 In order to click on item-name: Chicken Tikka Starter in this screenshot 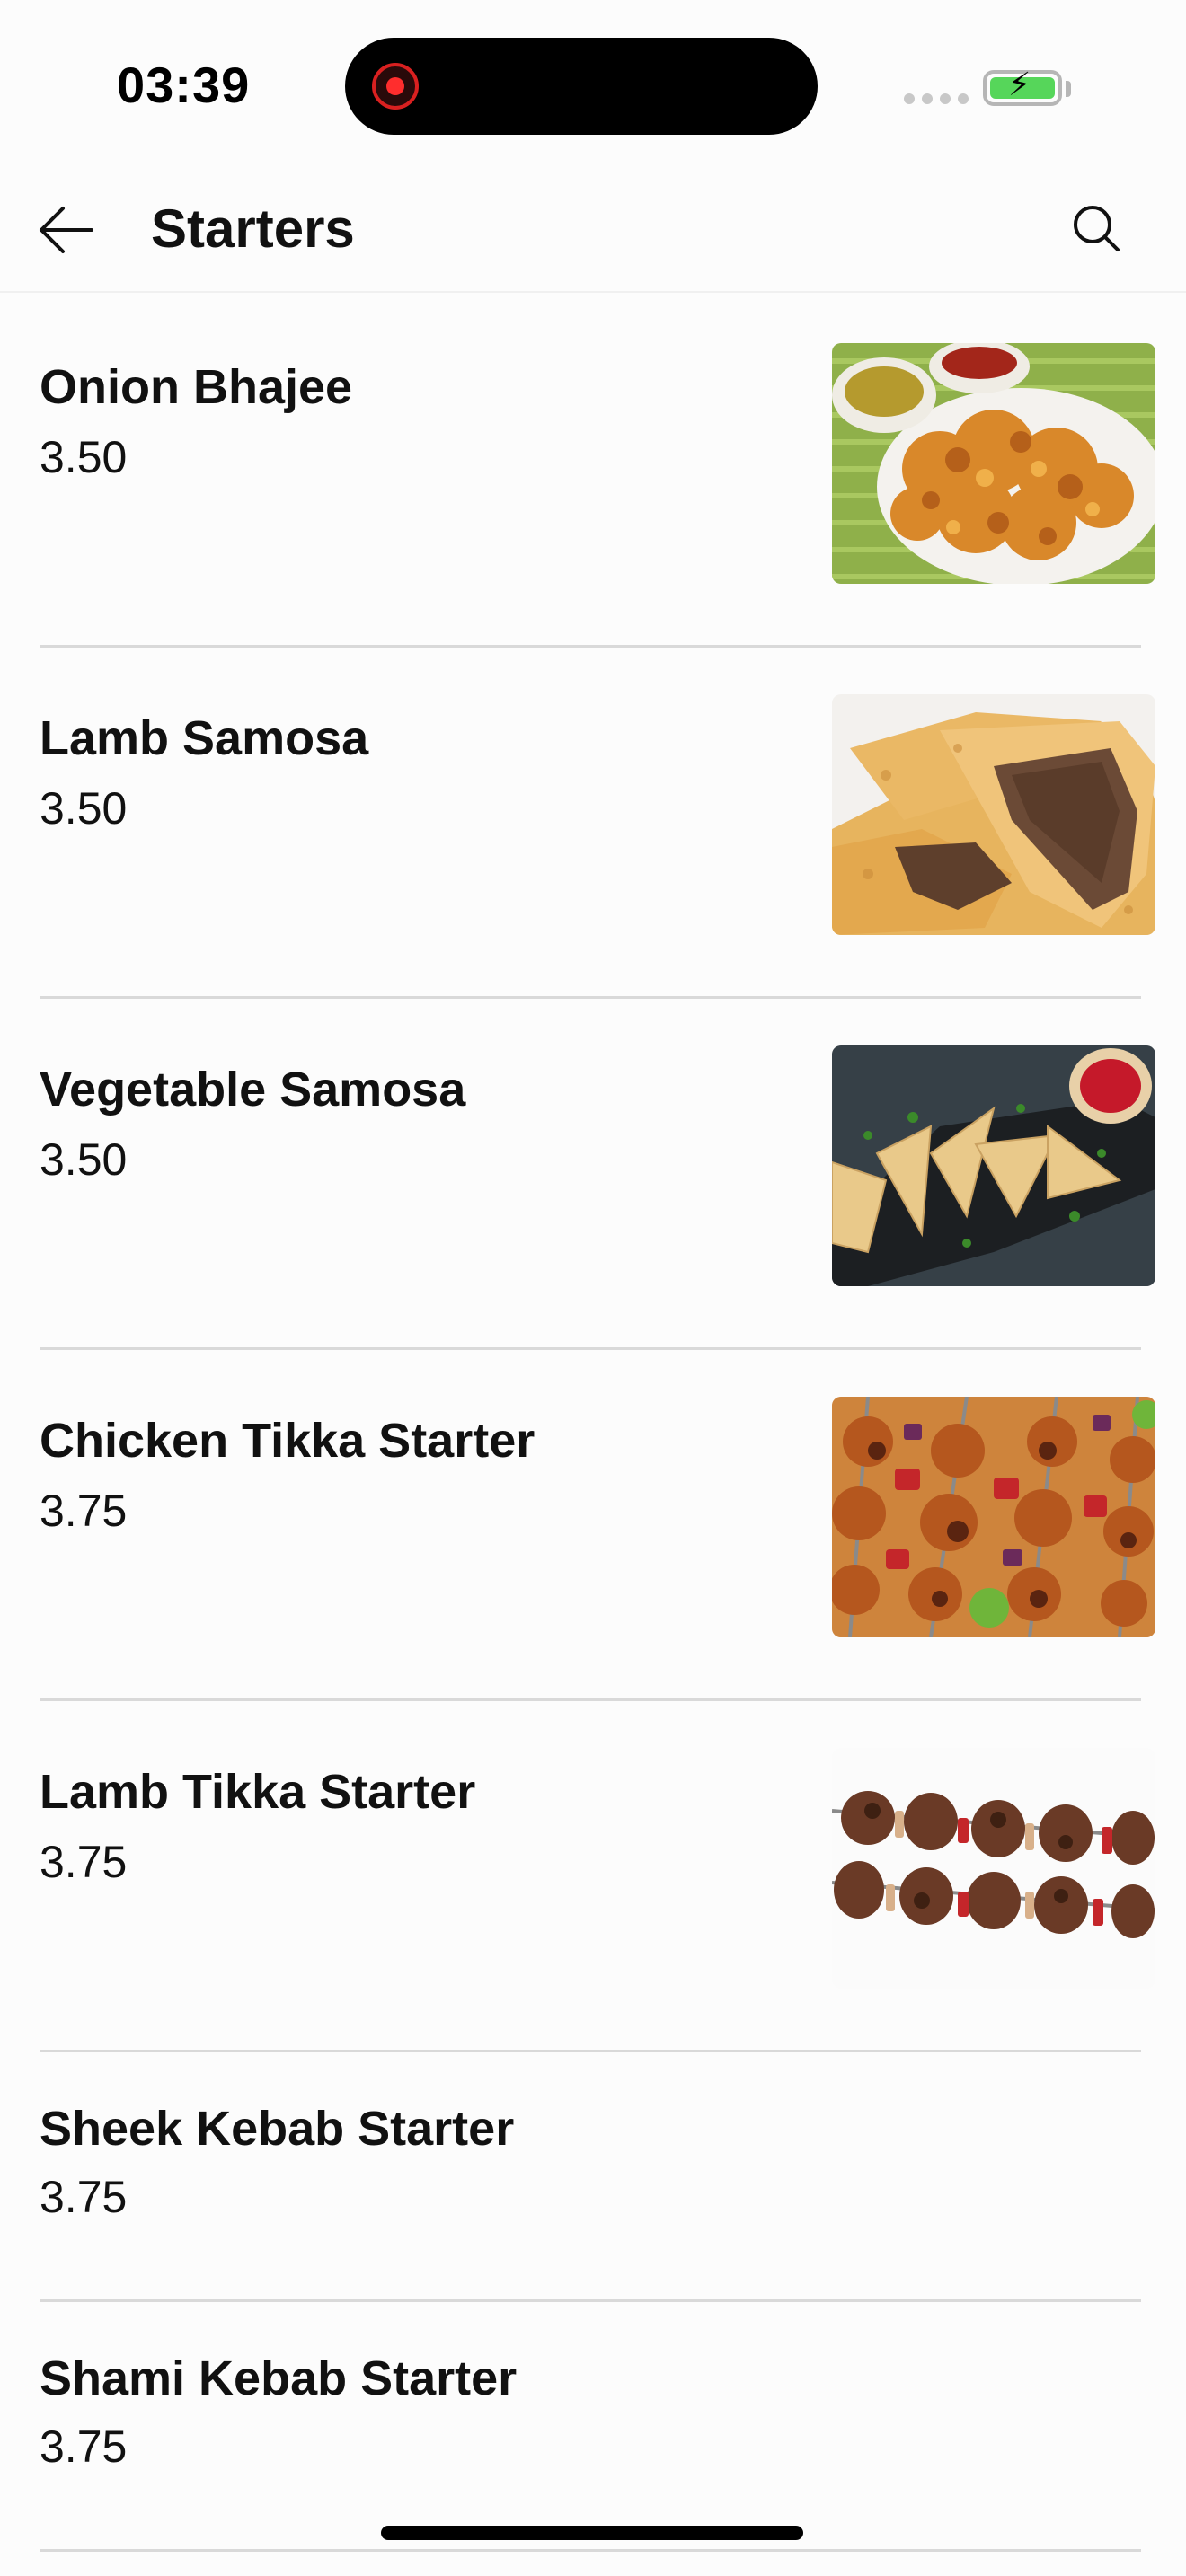, I will do `click(287, 1441)`.